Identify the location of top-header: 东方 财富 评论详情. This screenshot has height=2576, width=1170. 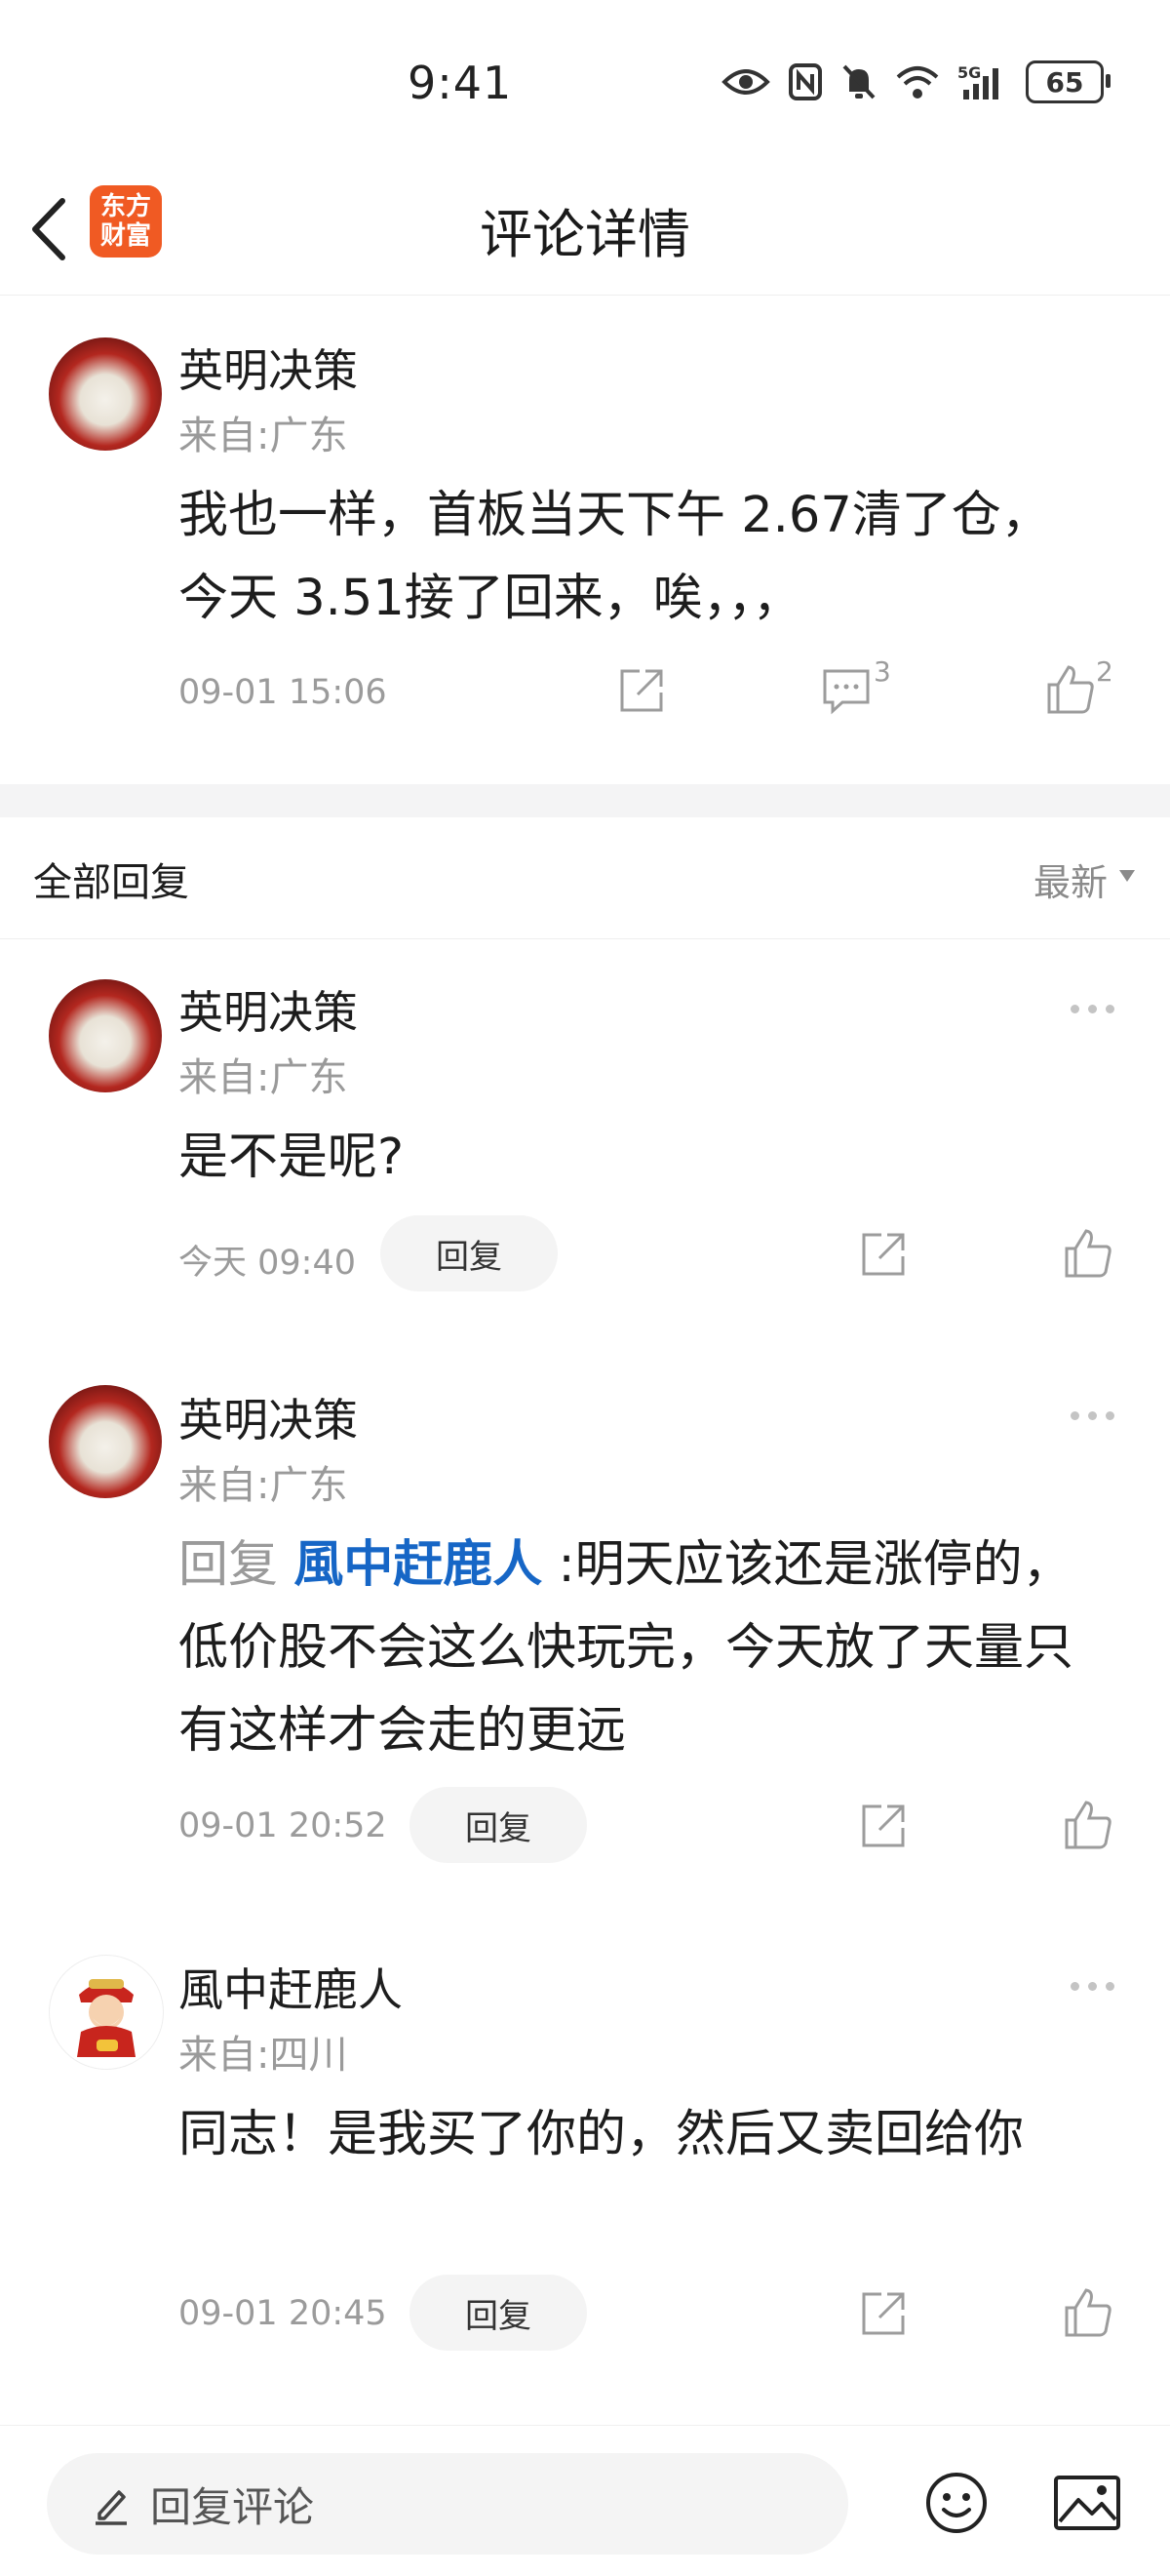
(585, 231).